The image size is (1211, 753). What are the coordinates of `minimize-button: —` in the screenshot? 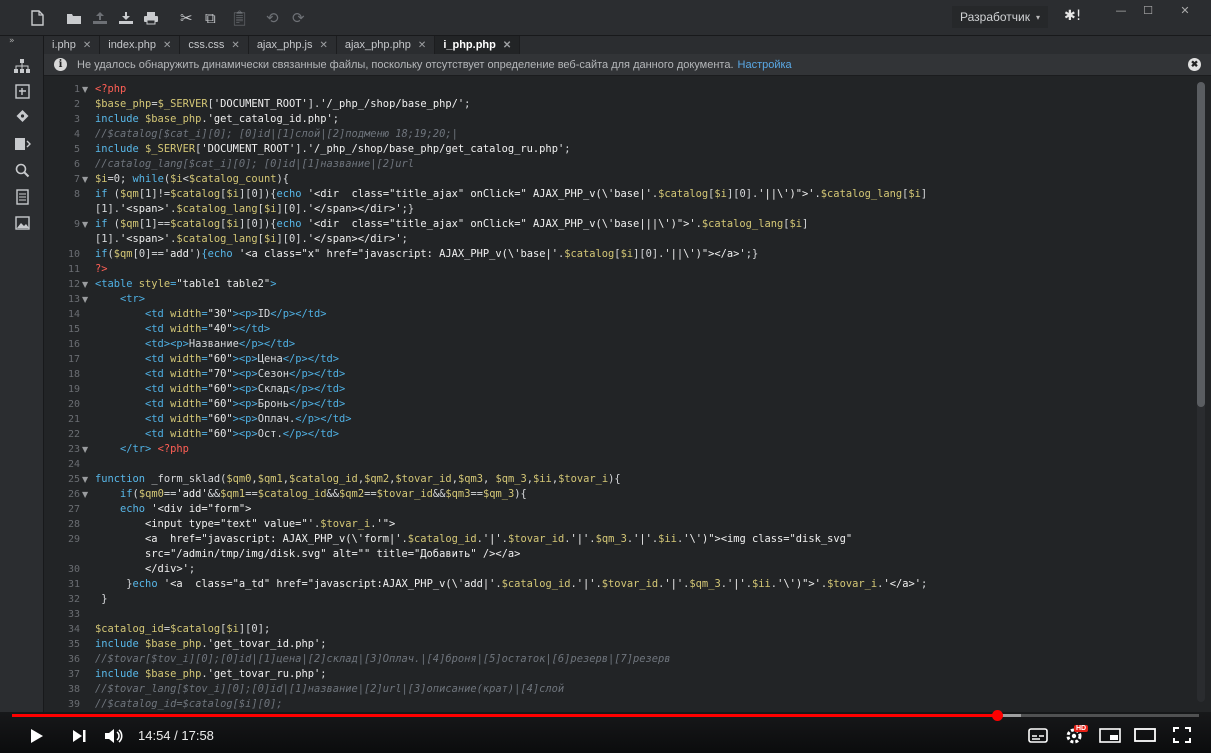 It's located at (1121, 10).